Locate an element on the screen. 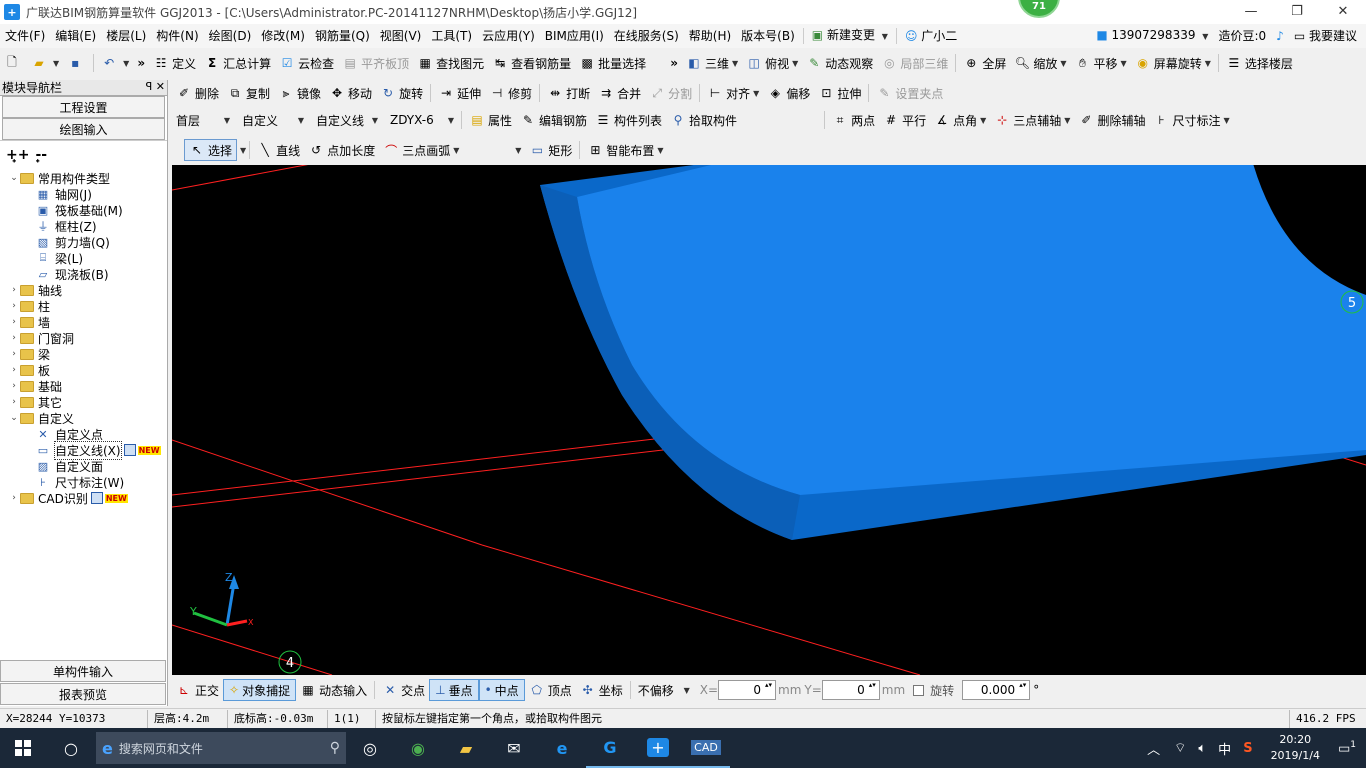  tree-node: ⌸ 梁(L) is located at coordinates (83, 258).